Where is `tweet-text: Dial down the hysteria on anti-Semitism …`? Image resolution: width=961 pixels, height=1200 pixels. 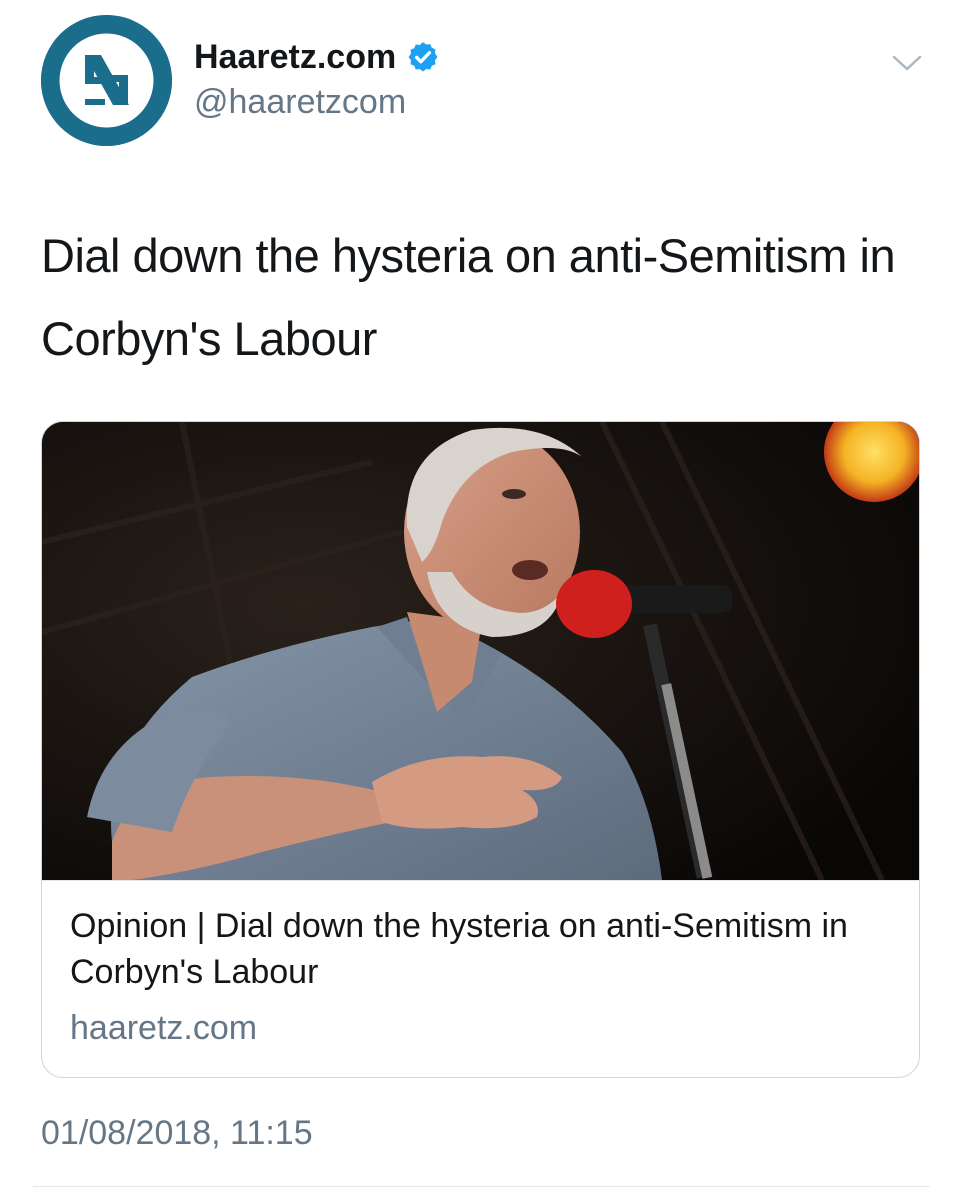 tweet-text: Dial down the hysteria on anti-Semitism … is located at coordinates (468, 297).